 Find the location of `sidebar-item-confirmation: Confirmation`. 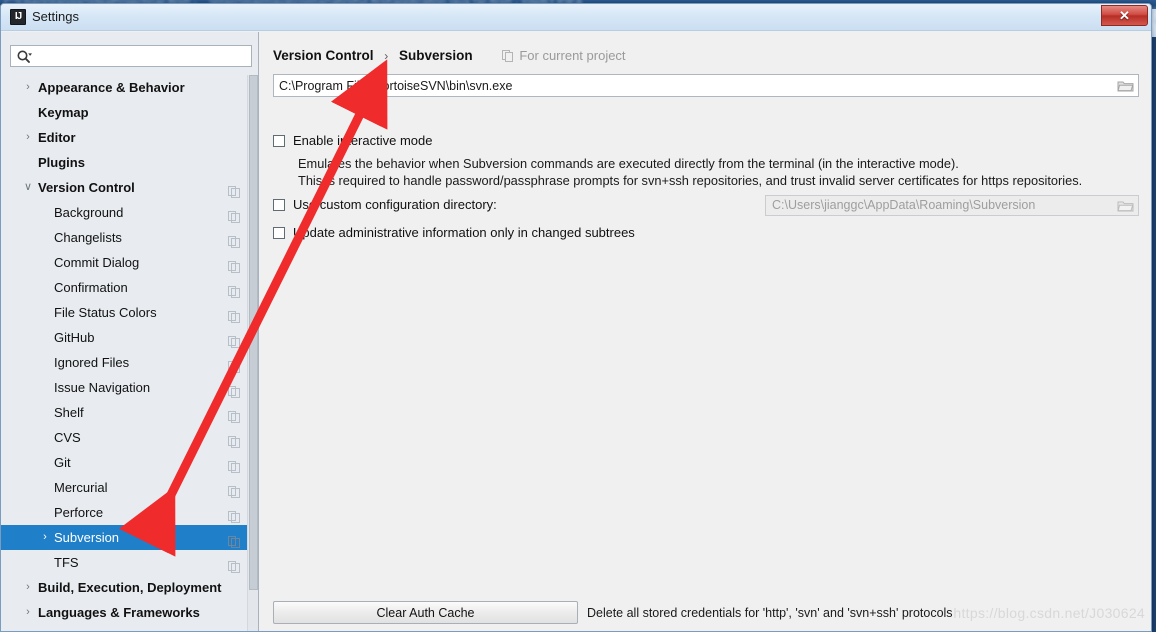

sidebar-item-confirmation: Confirmation is located at coordinates (124, 287).